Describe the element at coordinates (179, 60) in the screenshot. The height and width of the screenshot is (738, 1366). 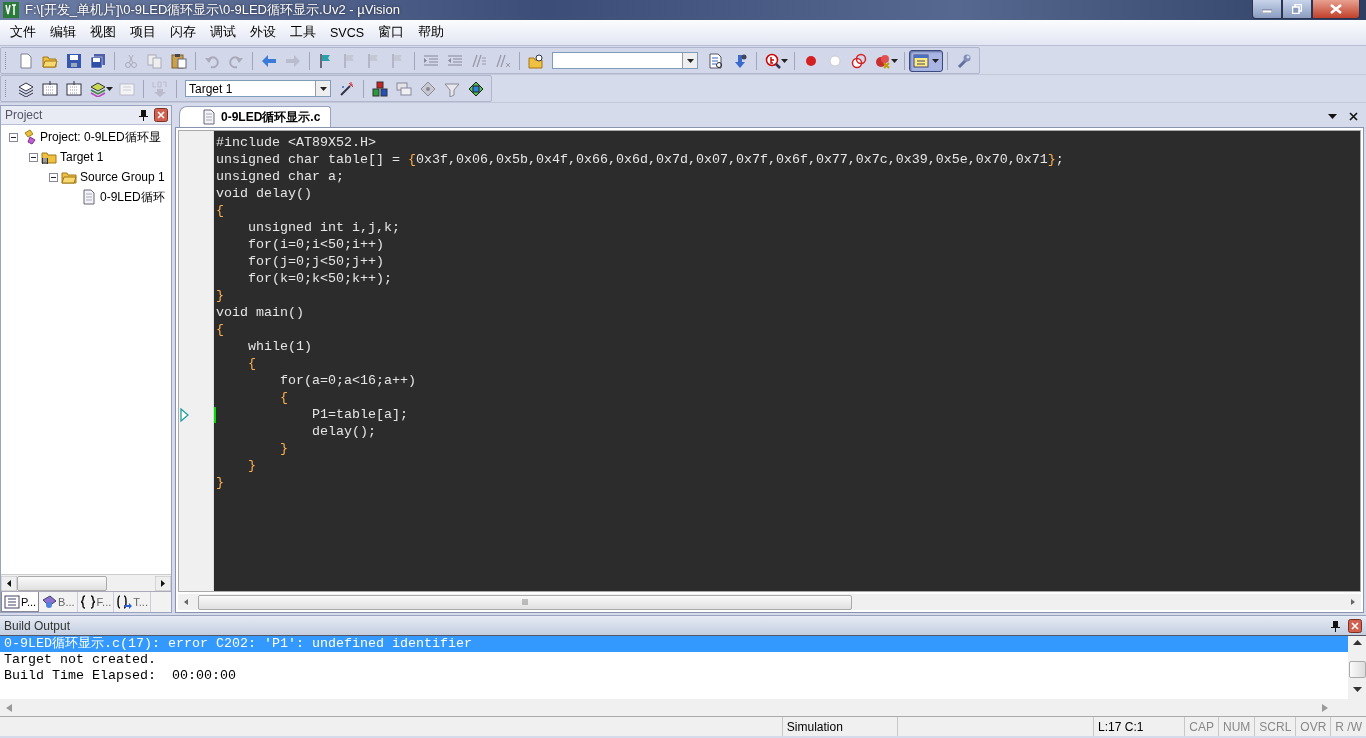
I see `paste-icon` at that location.